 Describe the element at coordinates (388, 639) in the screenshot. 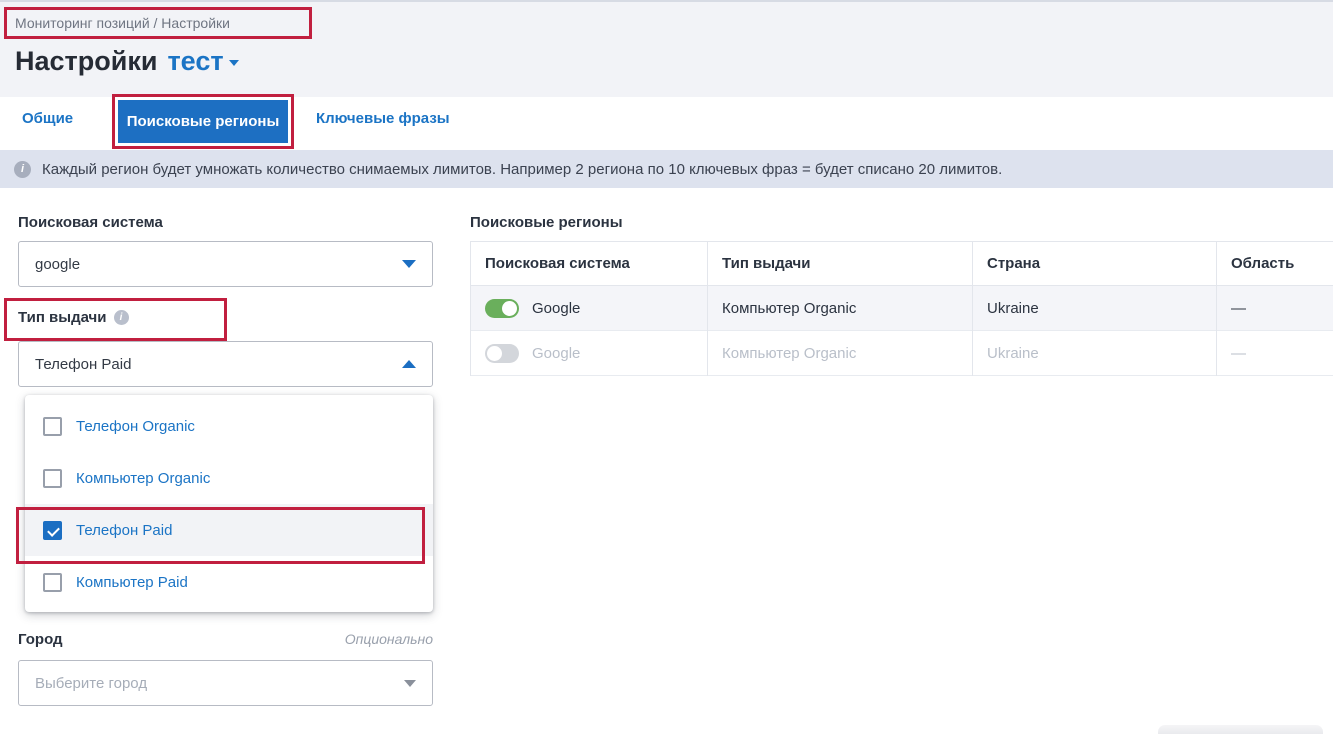

I see `optional-hint: Опционально` at that location.